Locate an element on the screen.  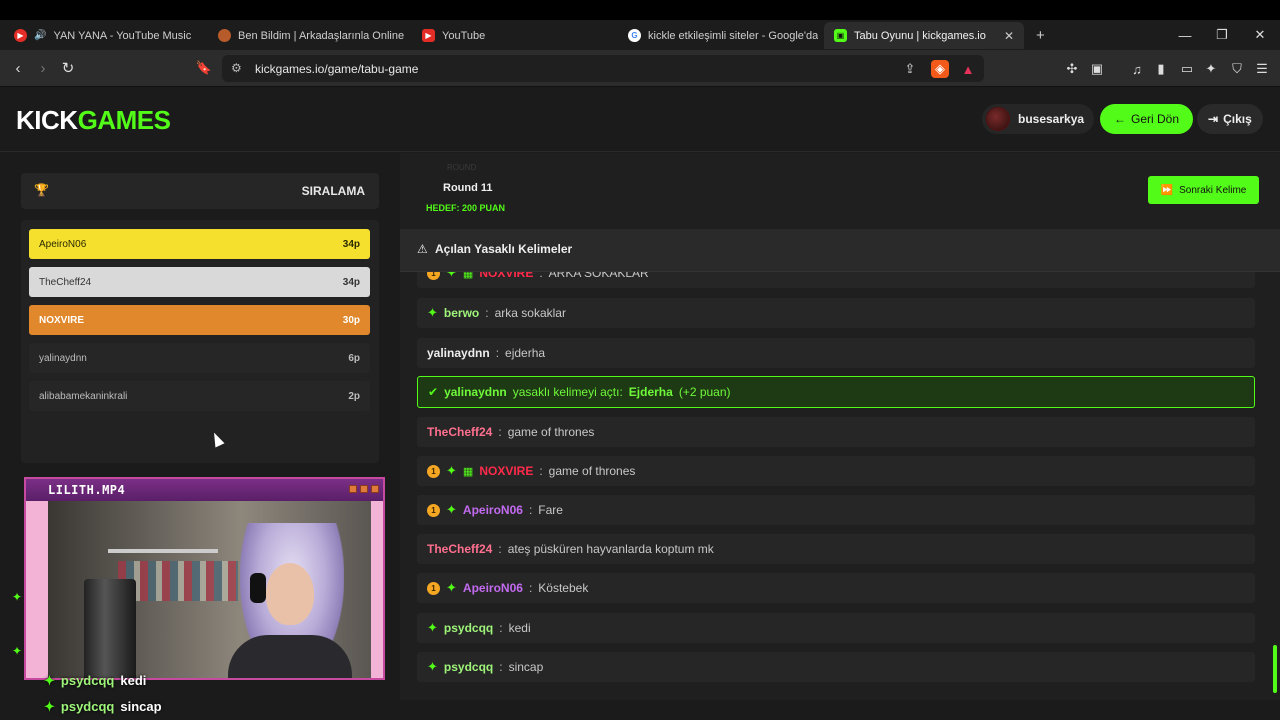
back-arrow-icon: ‹ is located at coordinates (18, 68).